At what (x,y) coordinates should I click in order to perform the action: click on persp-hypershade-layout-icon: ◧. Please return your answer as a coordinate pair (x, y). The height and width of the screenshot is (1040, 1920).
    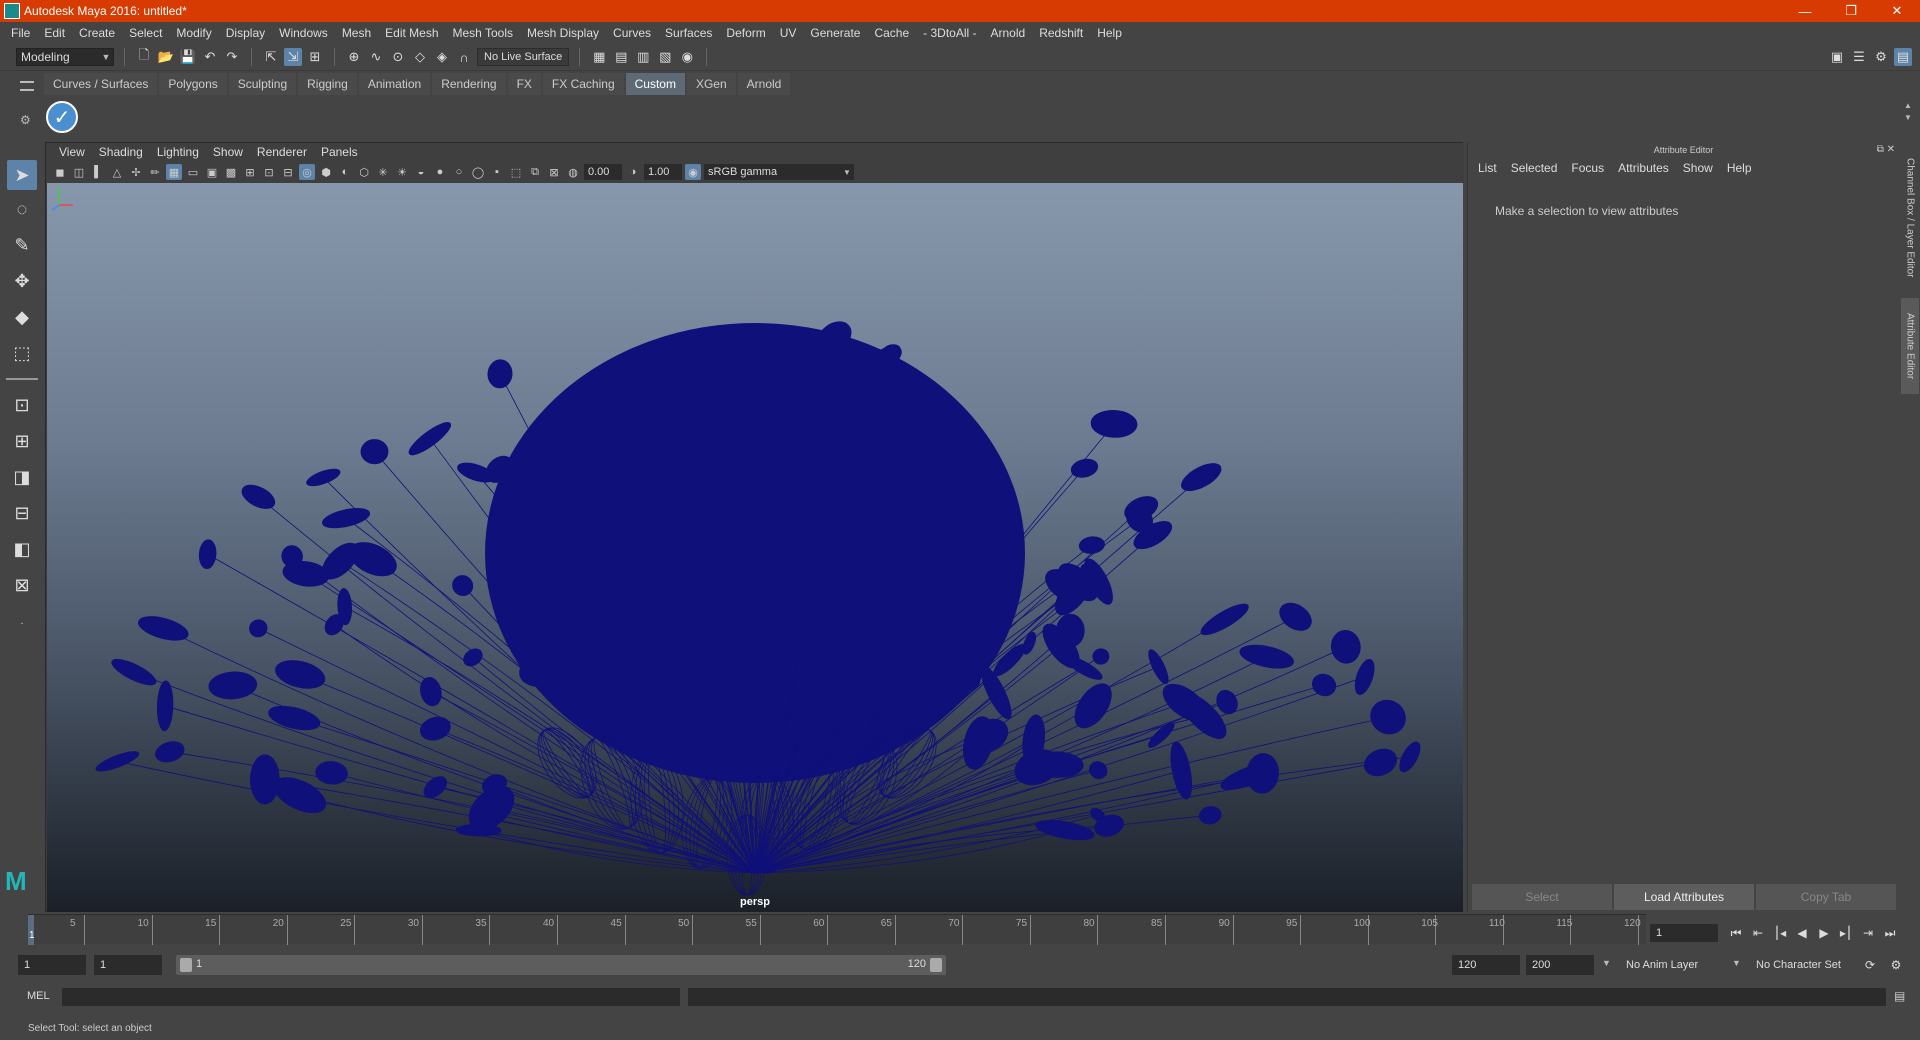
    Looking at the image, I should click on (22, 549).